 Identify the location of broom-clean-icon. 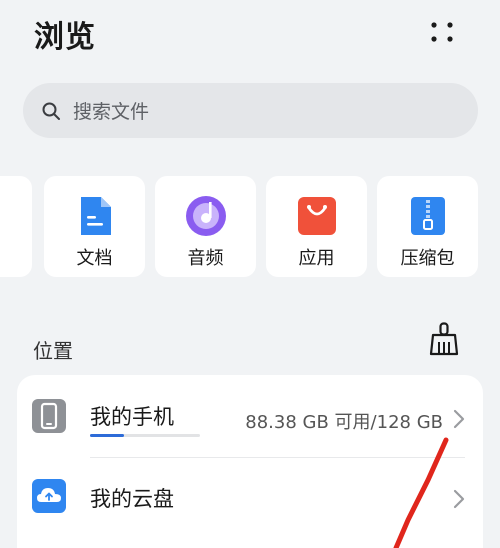
(444, 339).